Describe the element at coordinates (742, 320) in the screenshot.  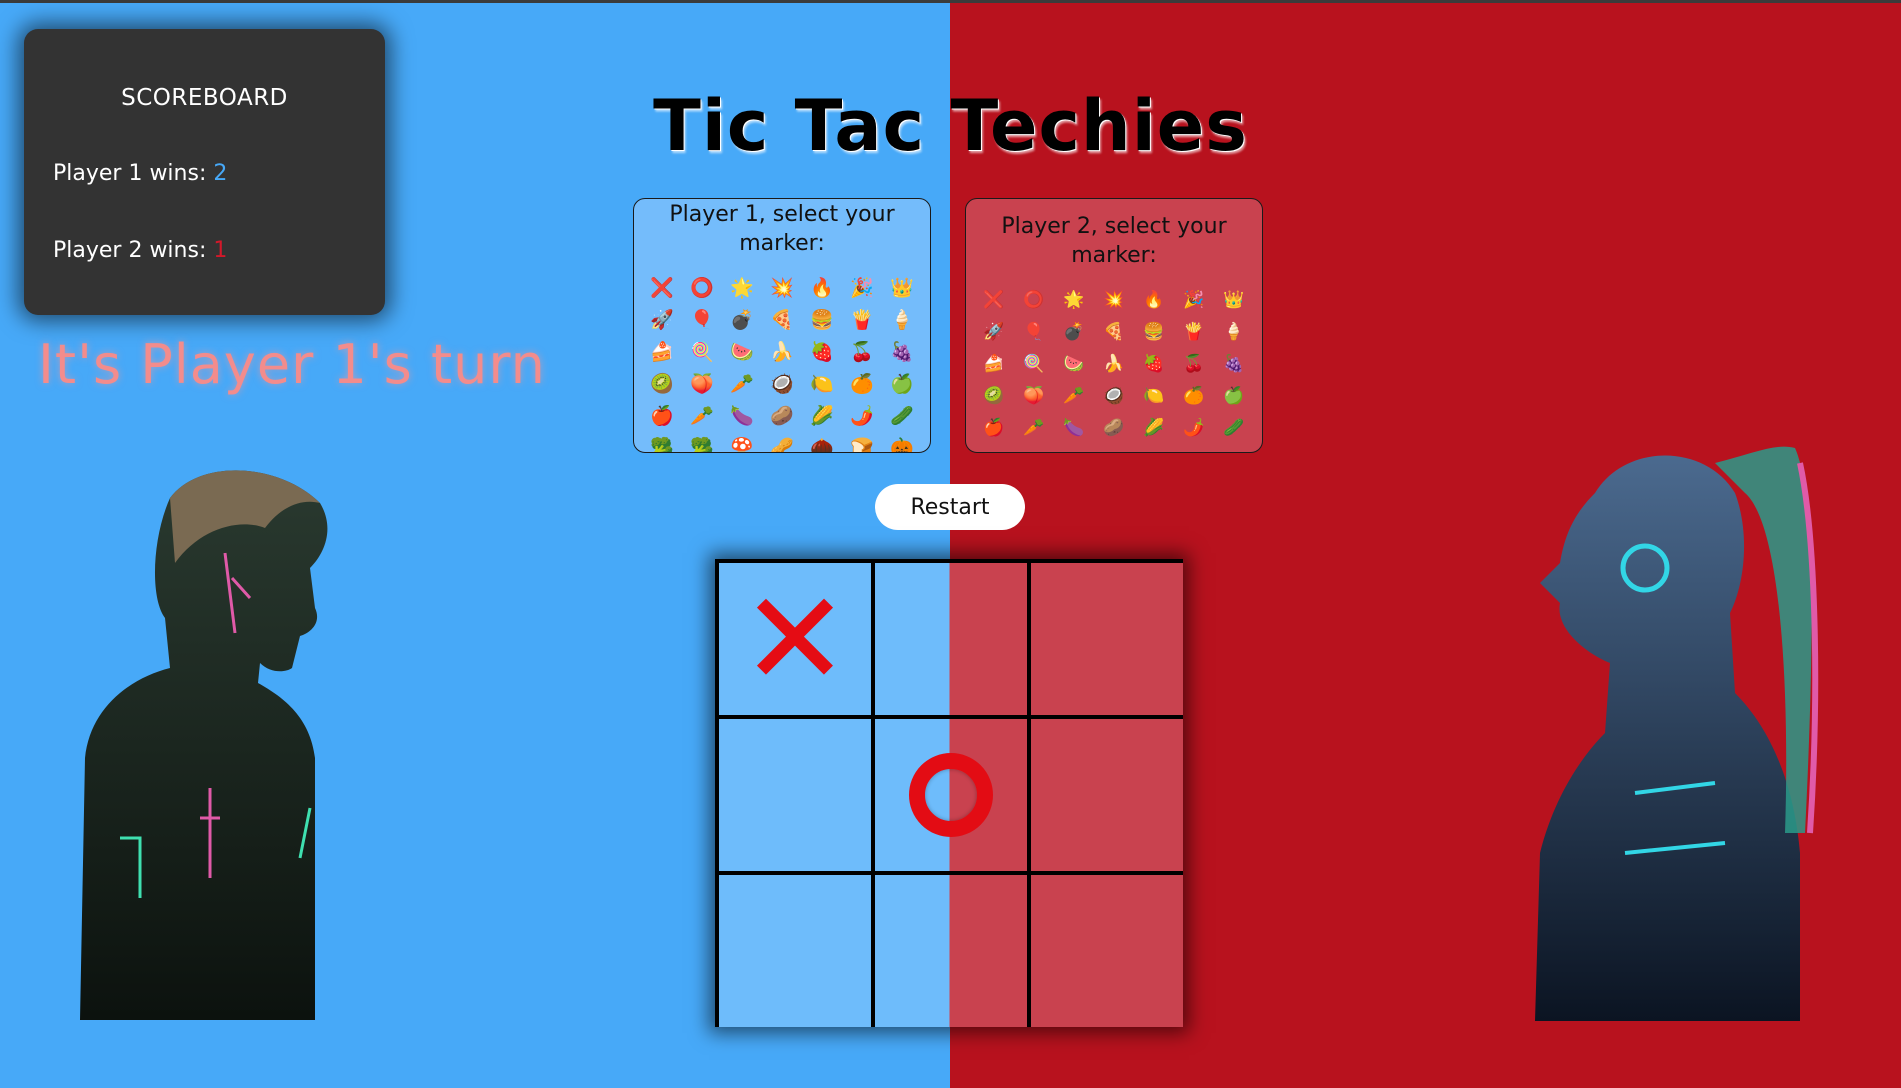
I see `player1-marker-option: 💣` at that location.